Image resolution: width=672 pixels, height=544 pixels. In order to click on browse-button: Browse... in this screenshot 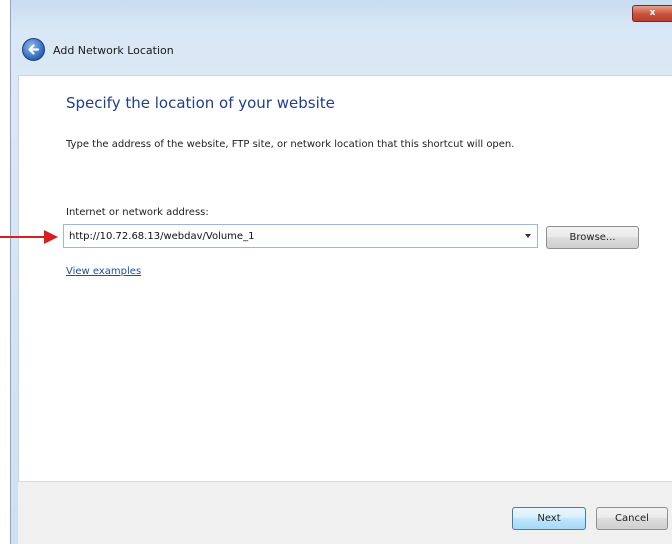, I will do `click(592, 237)`.